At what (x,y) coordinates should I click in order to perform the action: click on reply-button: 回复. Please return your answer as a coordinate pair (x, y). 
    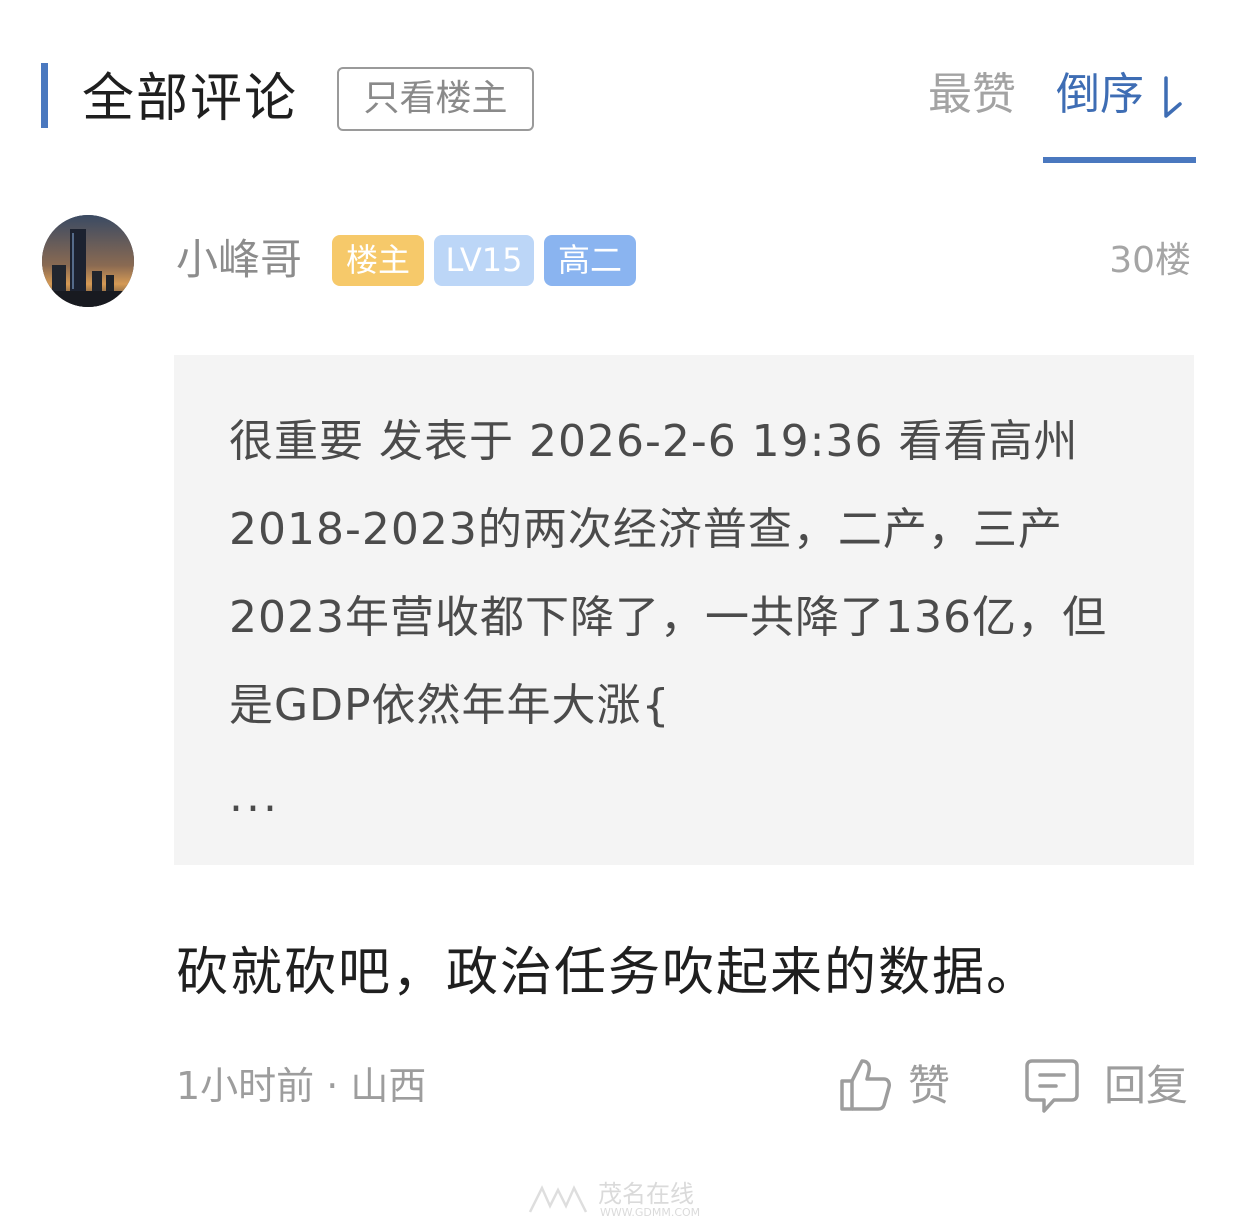
    Looking at the image, I should click on (1109, 1086).